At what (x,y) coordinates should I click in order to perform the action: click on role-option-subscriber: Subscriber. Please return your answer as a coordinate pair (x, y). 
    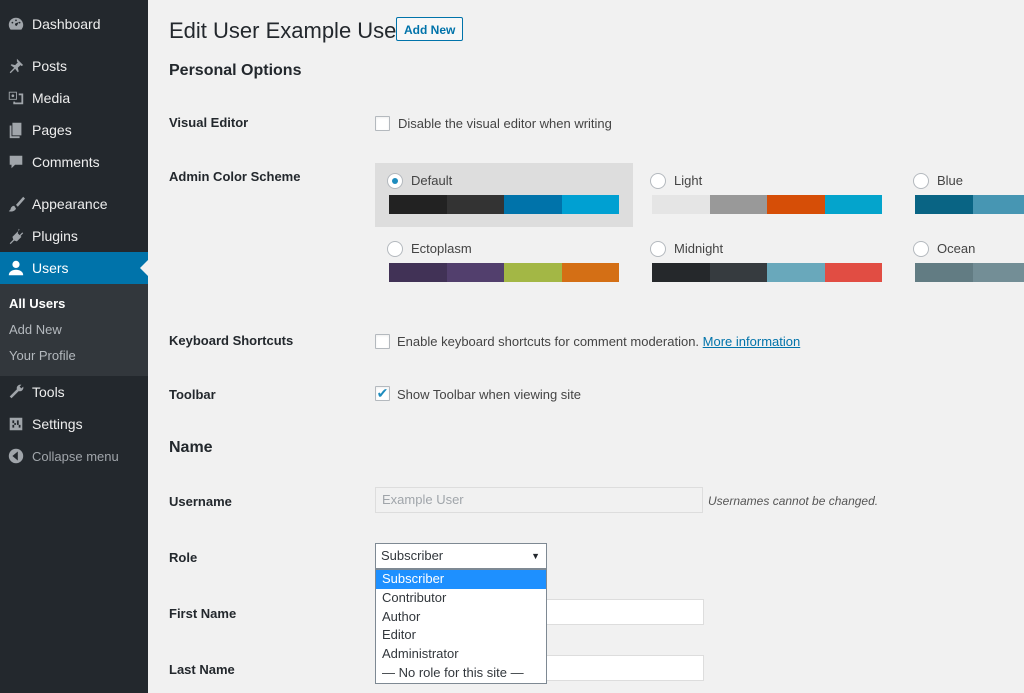
    Looking at the image, I should click on (461, 579).